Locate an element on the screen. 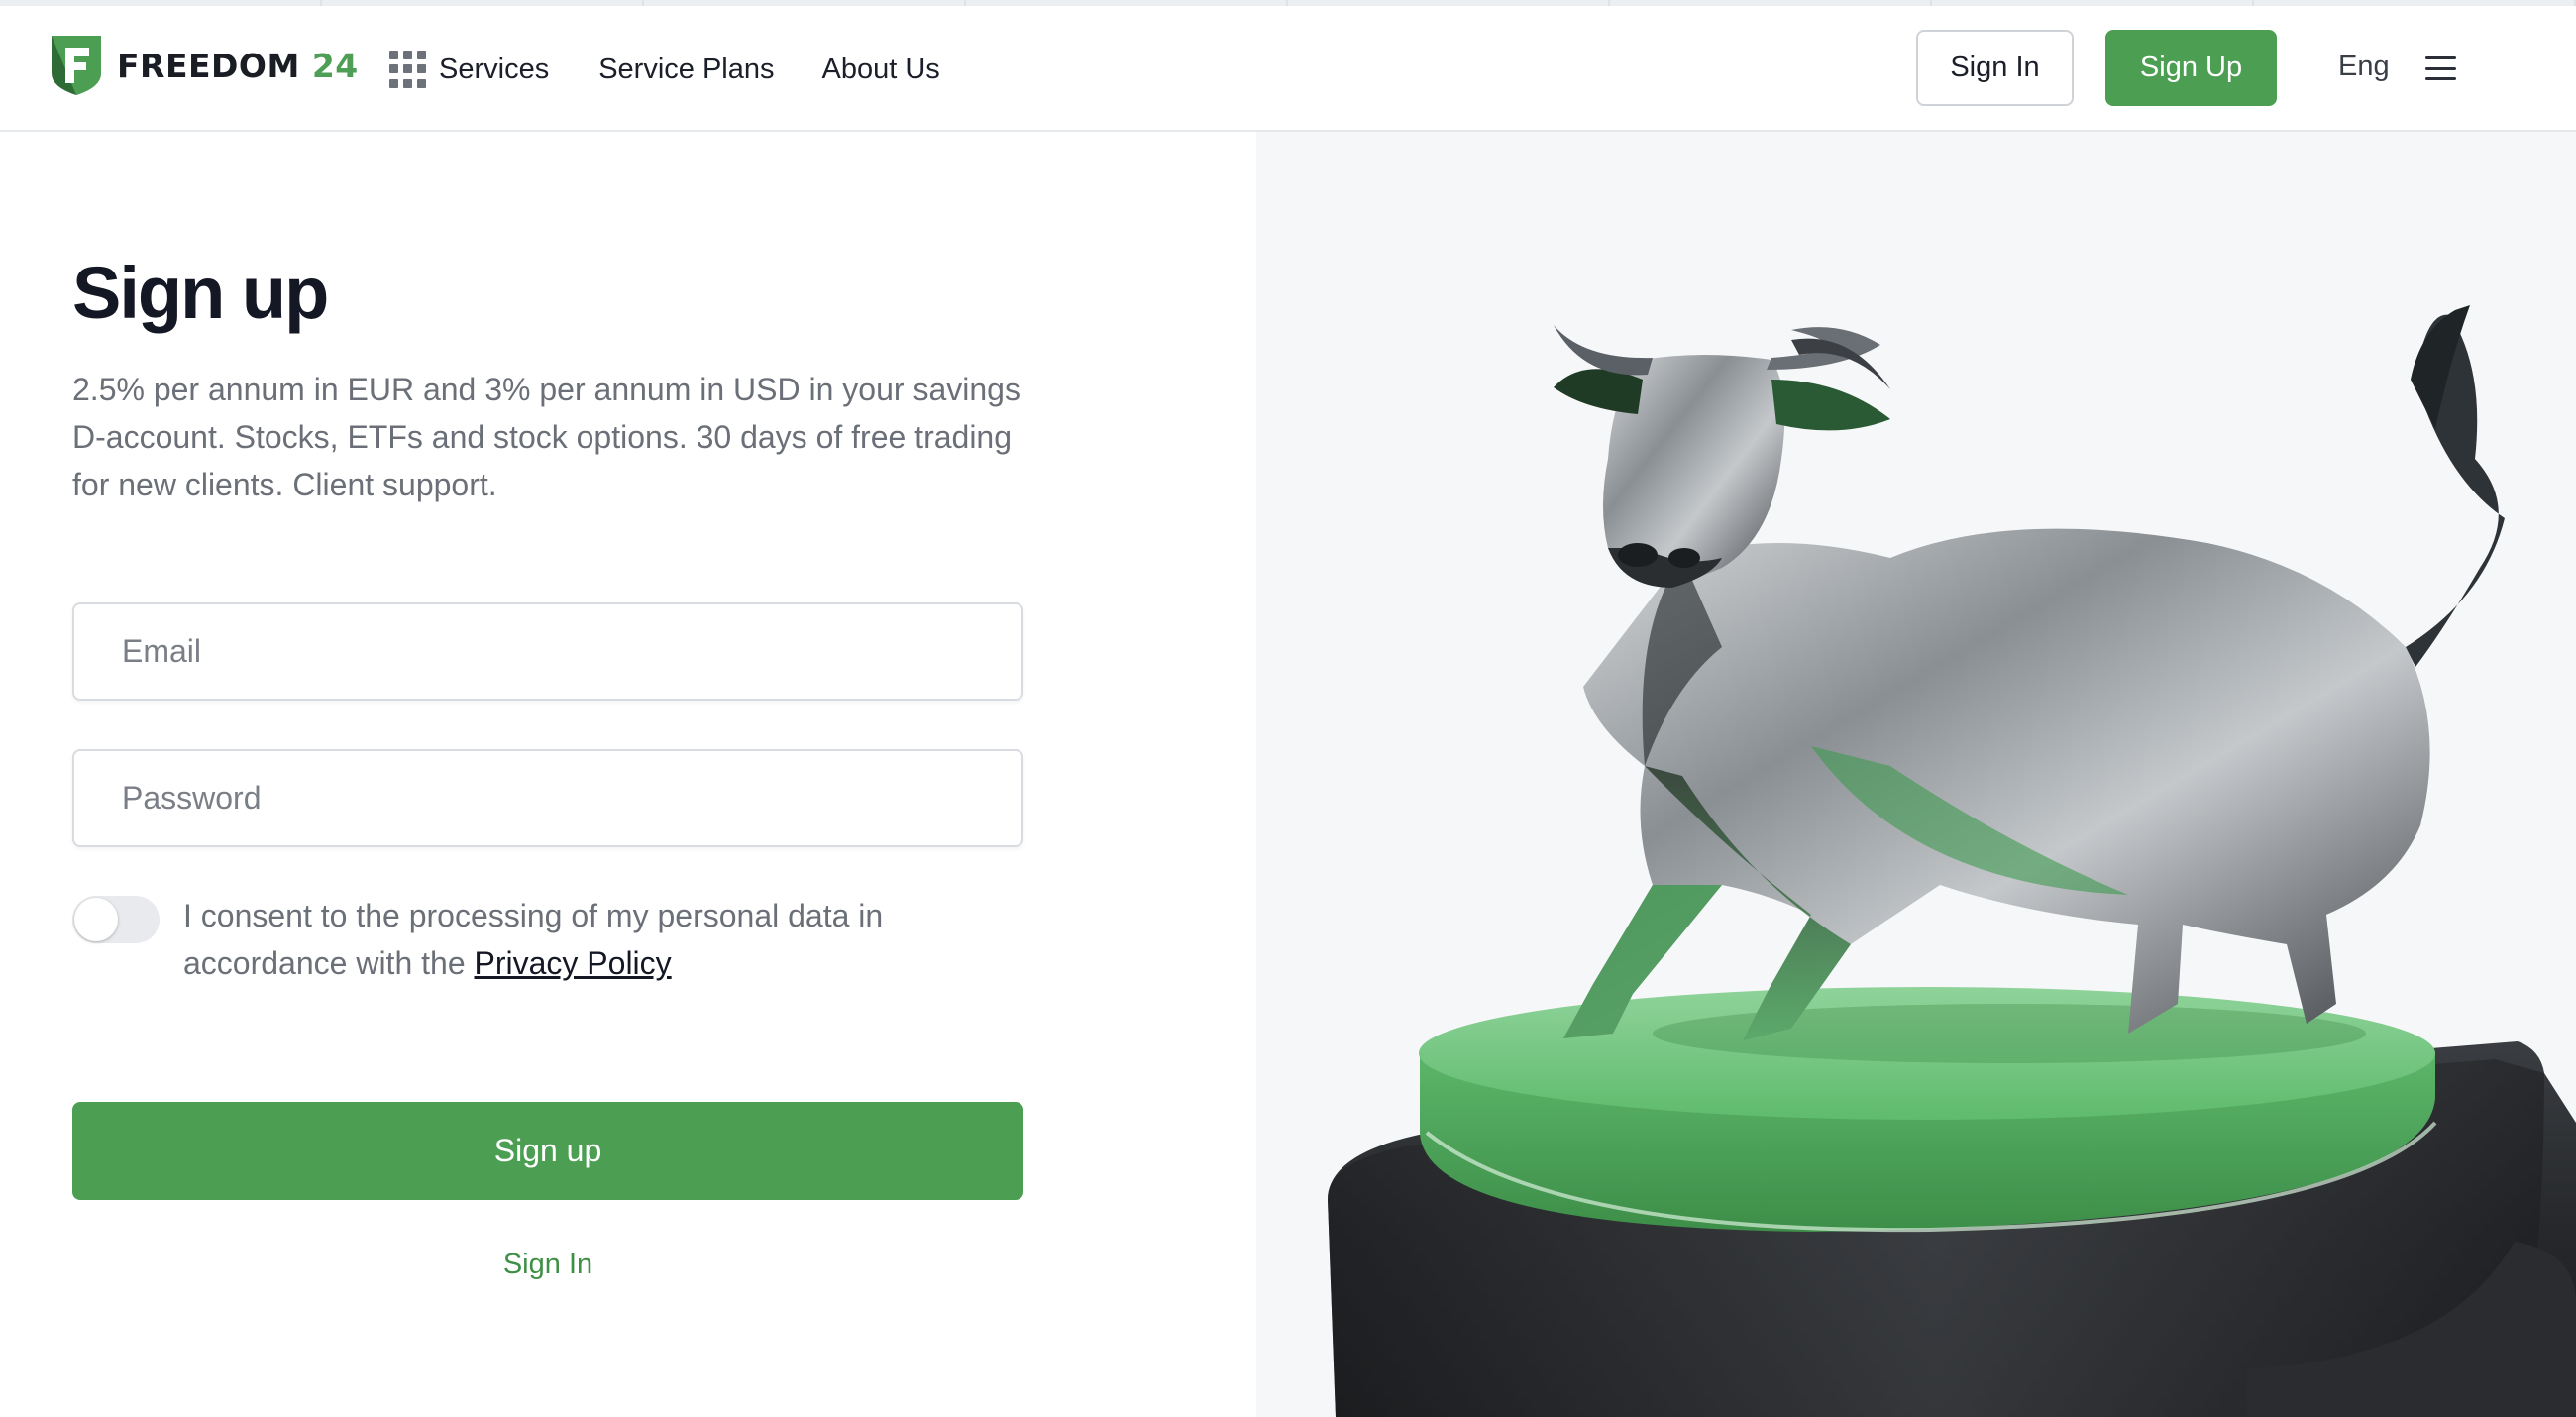 The image size is (2576, 1417). nav-services-label: Services is located at coordinates (494, 70).